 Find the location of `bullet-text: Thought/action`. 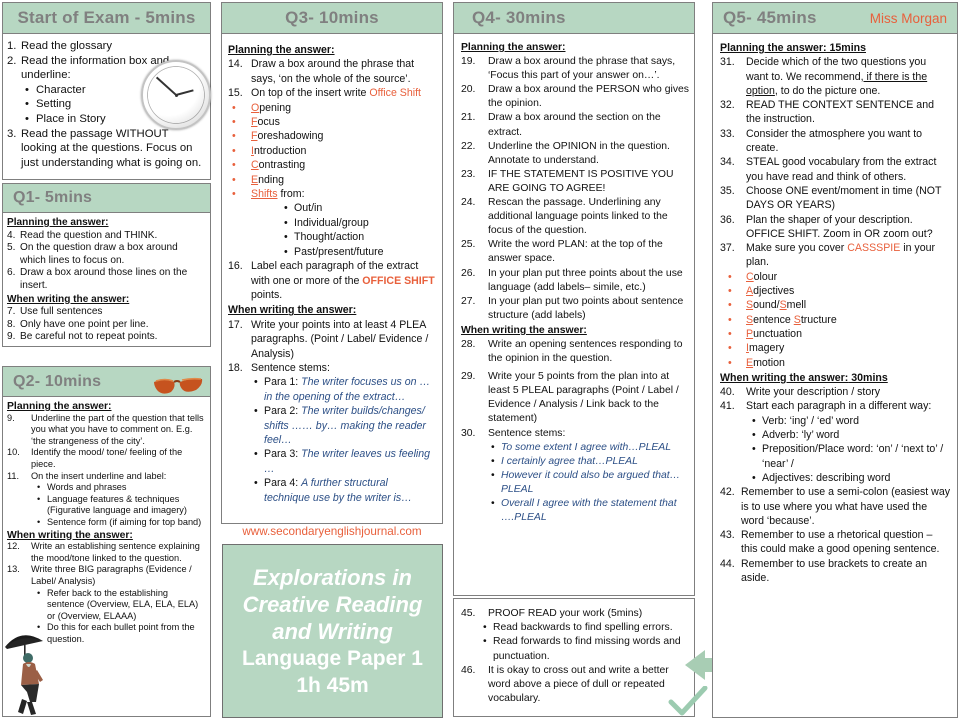

bullet-text: Thought/action is located at coordinates (329, 237).